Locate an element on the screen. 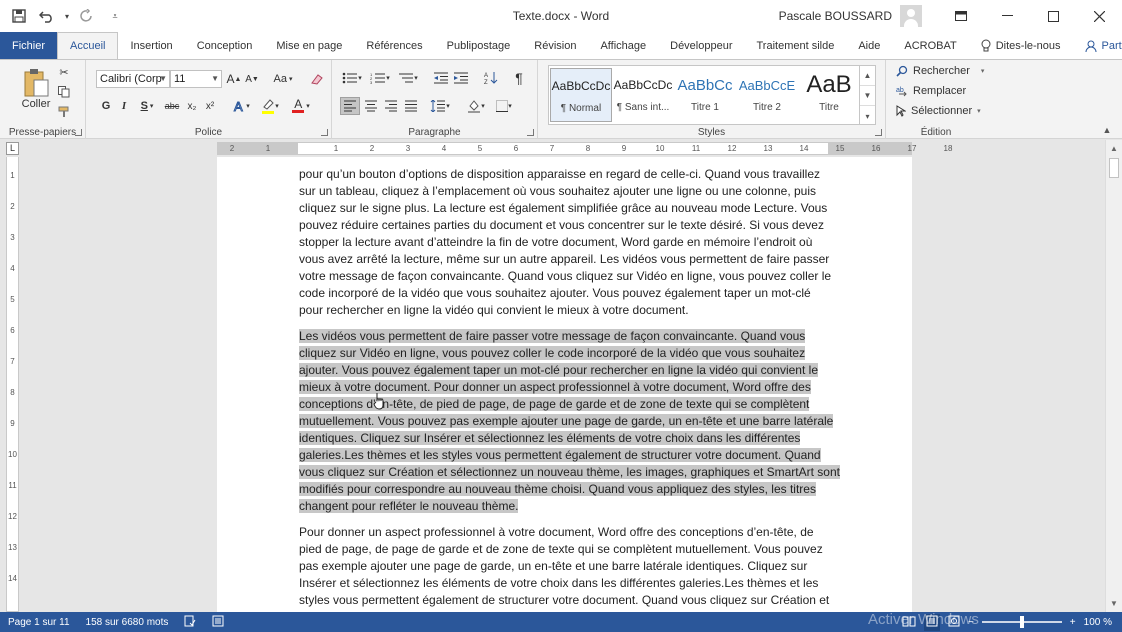 This screenshot has width=1122, height=632. underline-button: S ▾ is located at coordinates (147, 106).